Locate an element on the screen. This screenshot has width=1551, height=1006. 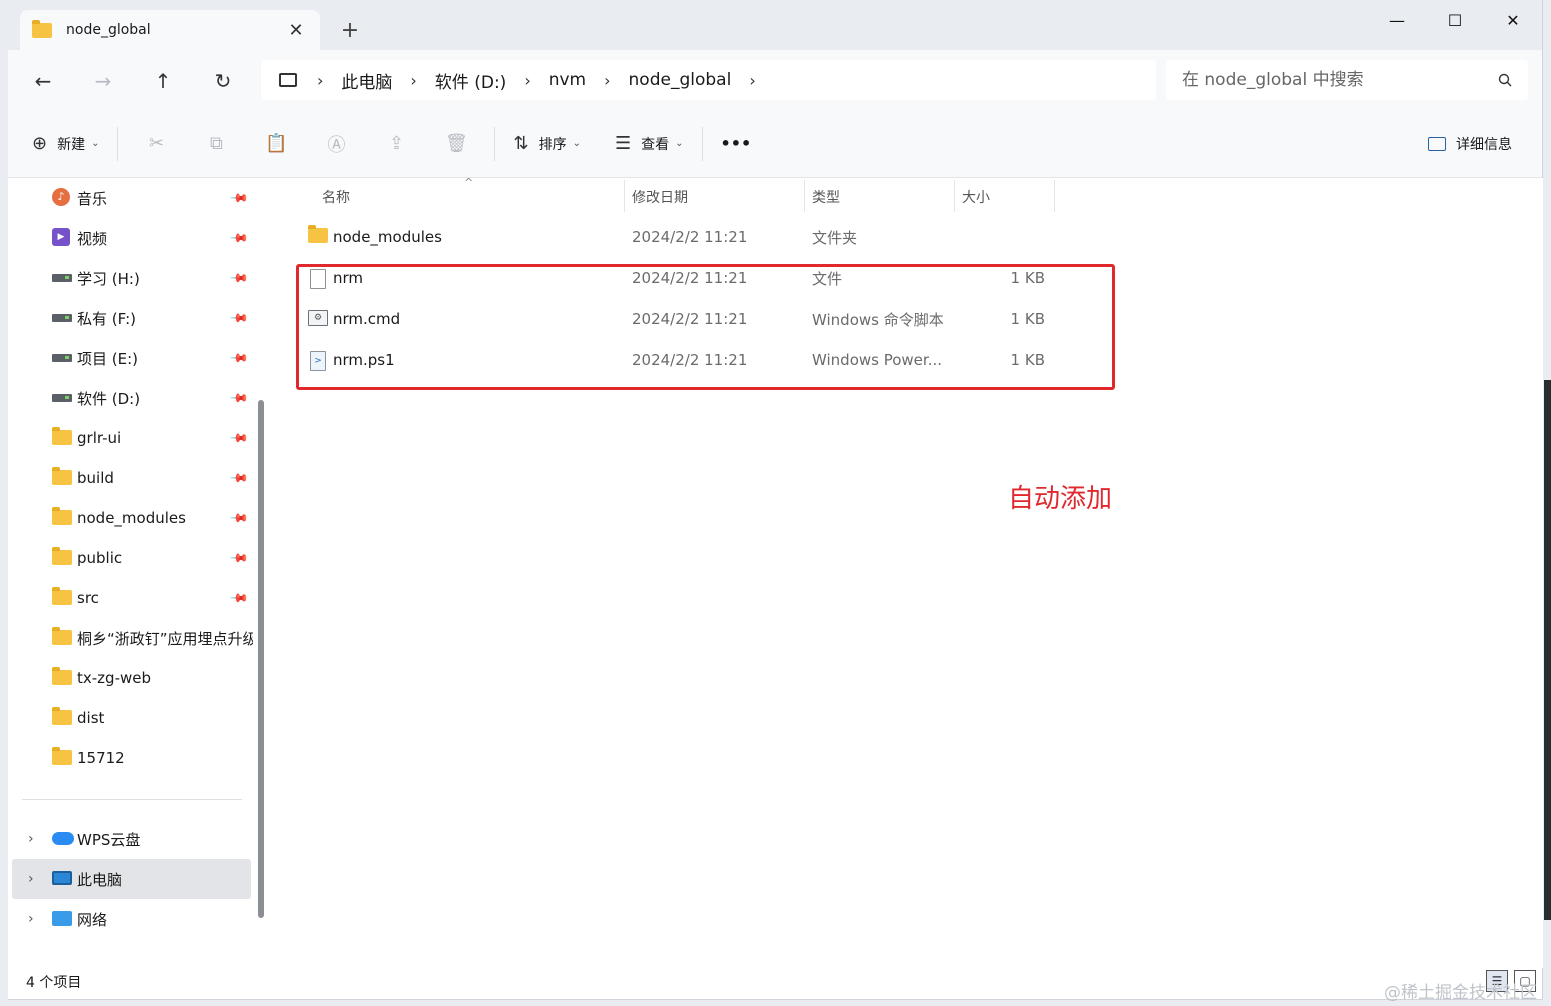
sidebar-item: tx-zg-web is located at coordinates (133, 678).